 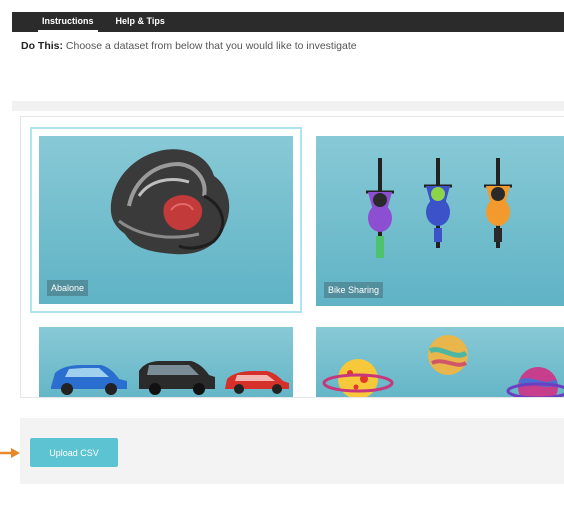 I want to click on upload-csv-button: Upload CSV, so click(x=74, y=452).